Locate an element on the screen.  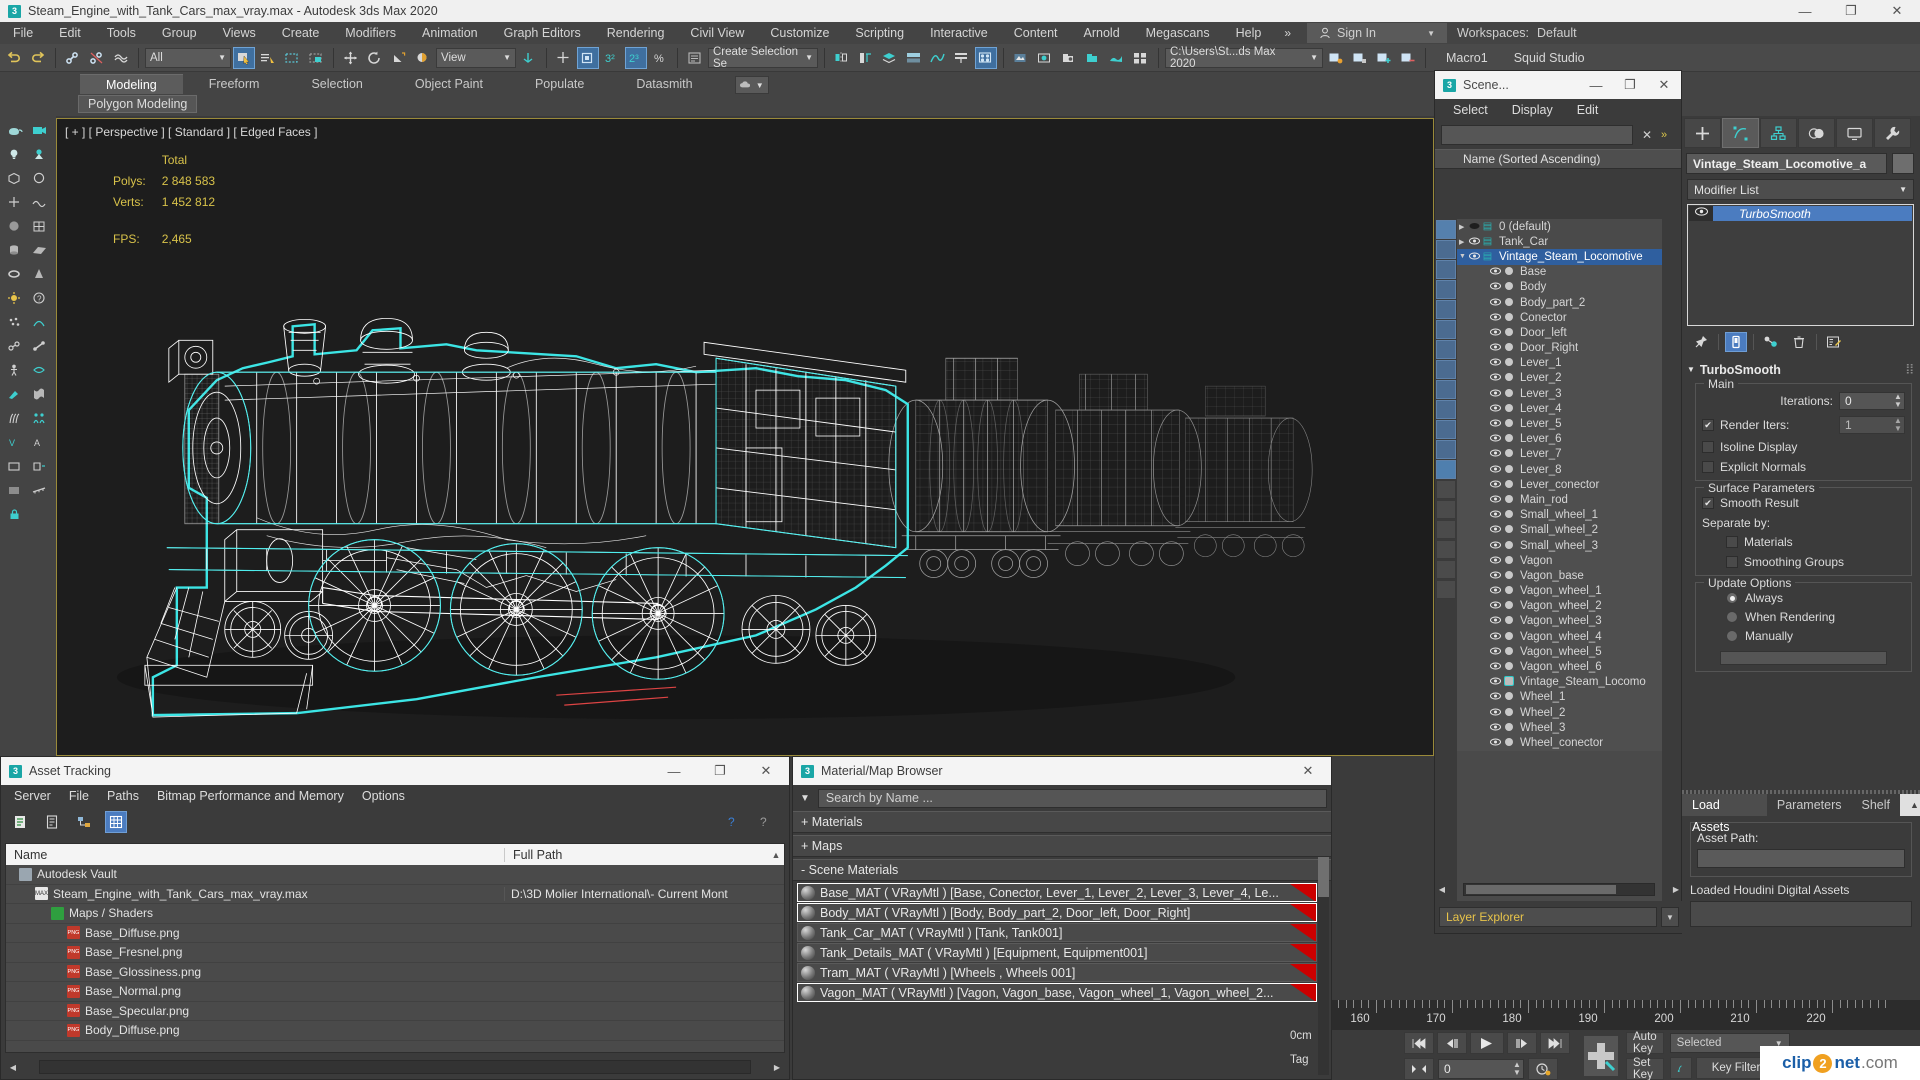
menu-animation: Animation is located at coordinates (450, 33).